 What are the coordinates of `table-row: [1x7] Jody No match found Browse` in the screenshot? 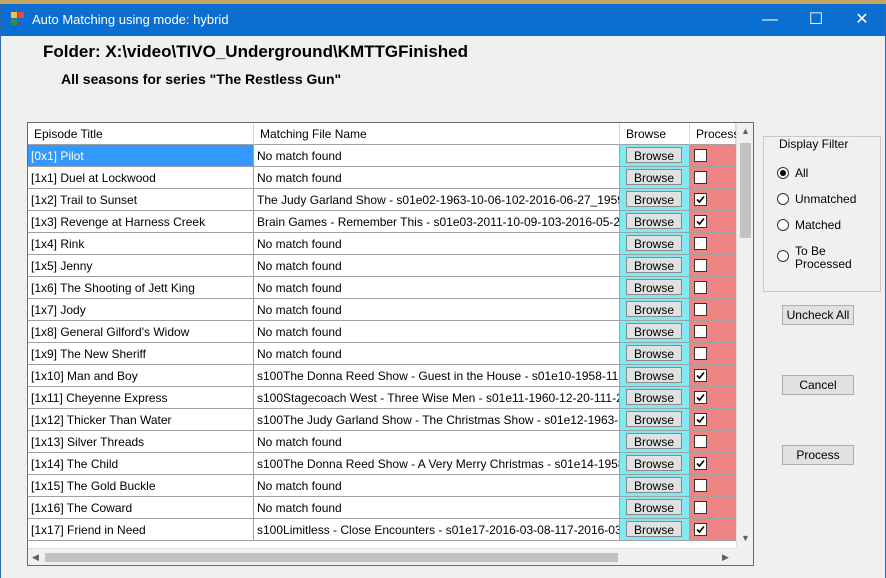 It's located at (382, 310).